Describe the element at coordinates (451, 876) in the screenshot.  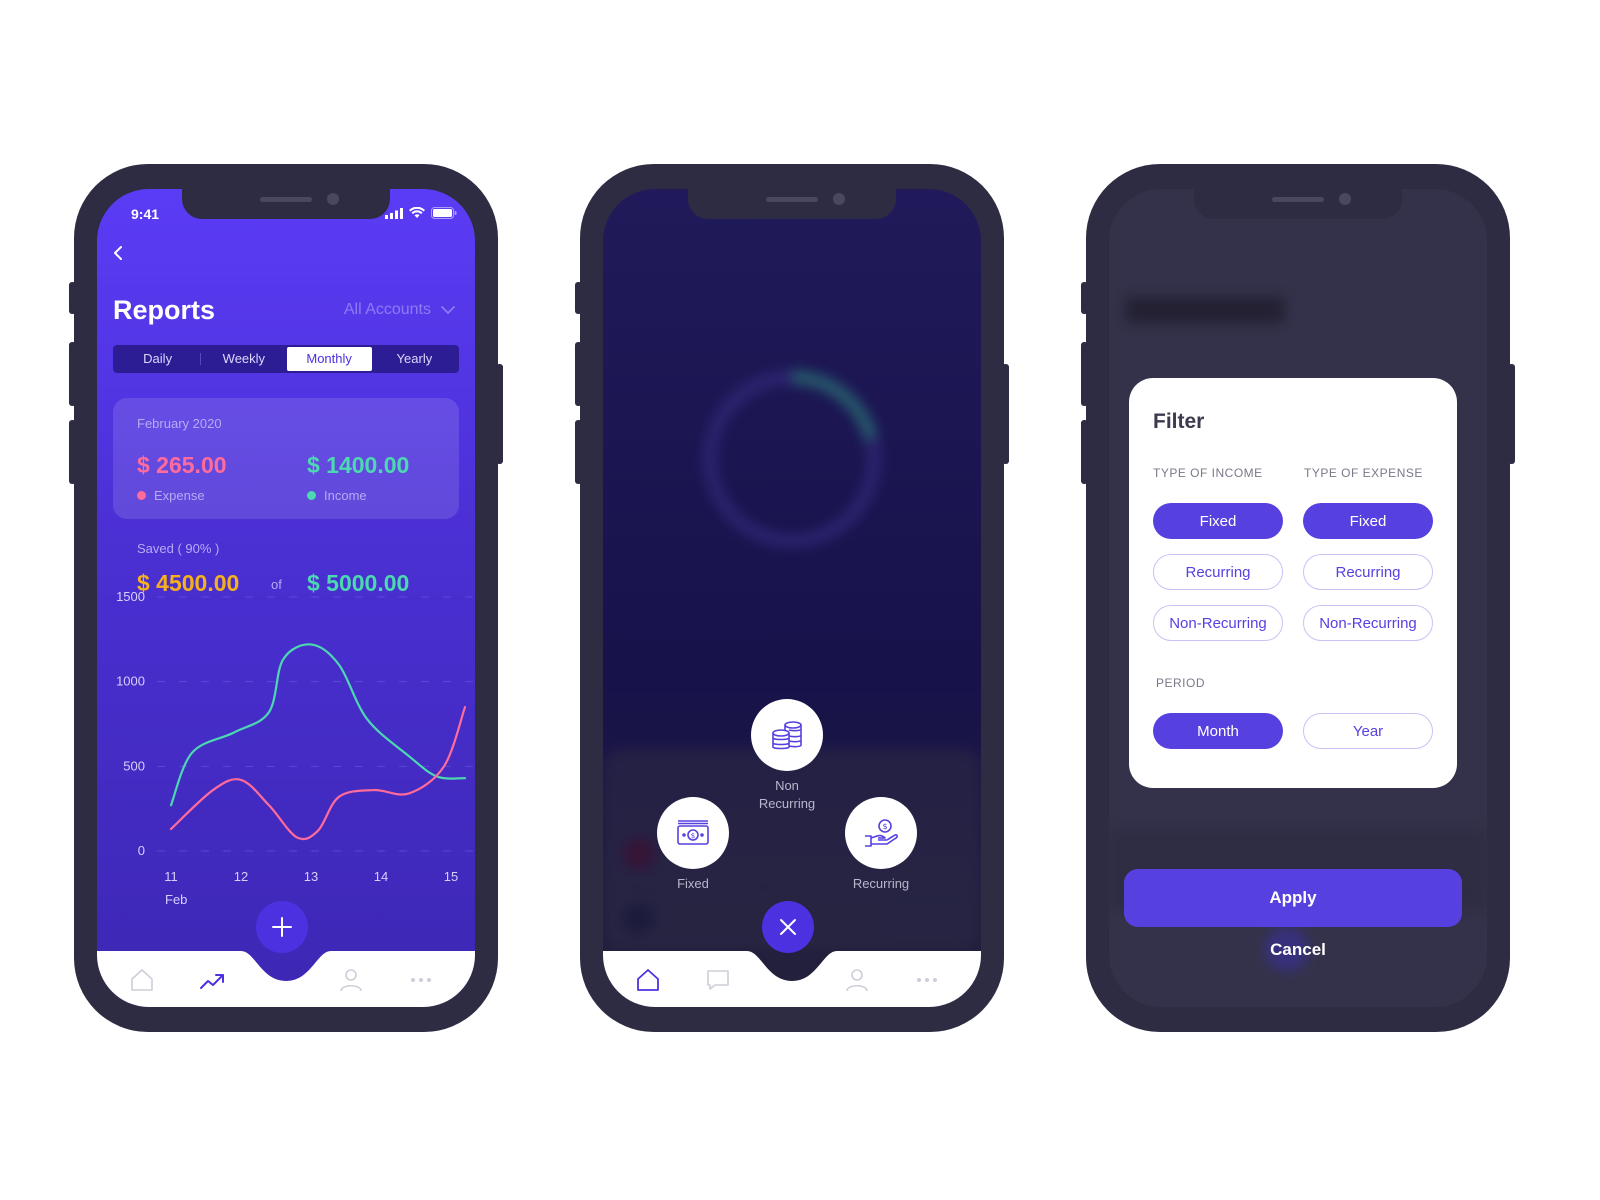
I see `x-tick-label: 15` at that location.